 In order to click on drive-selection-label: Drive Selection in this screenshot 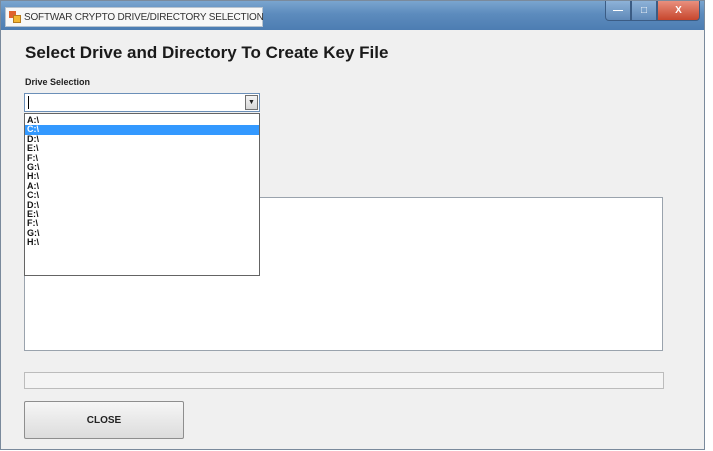, I will do `click(58, 82)`.